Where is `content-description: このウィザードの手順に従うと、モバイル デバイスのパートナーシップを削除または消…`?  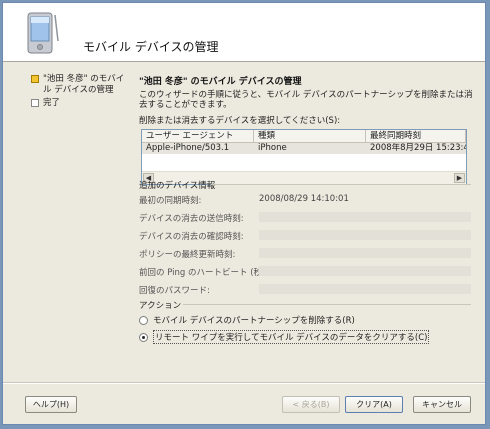 content-description: このウィザードの手順に従うと、モバイル デバイスのパートナーシップを削除または消… is located at coordinates (306, 100).